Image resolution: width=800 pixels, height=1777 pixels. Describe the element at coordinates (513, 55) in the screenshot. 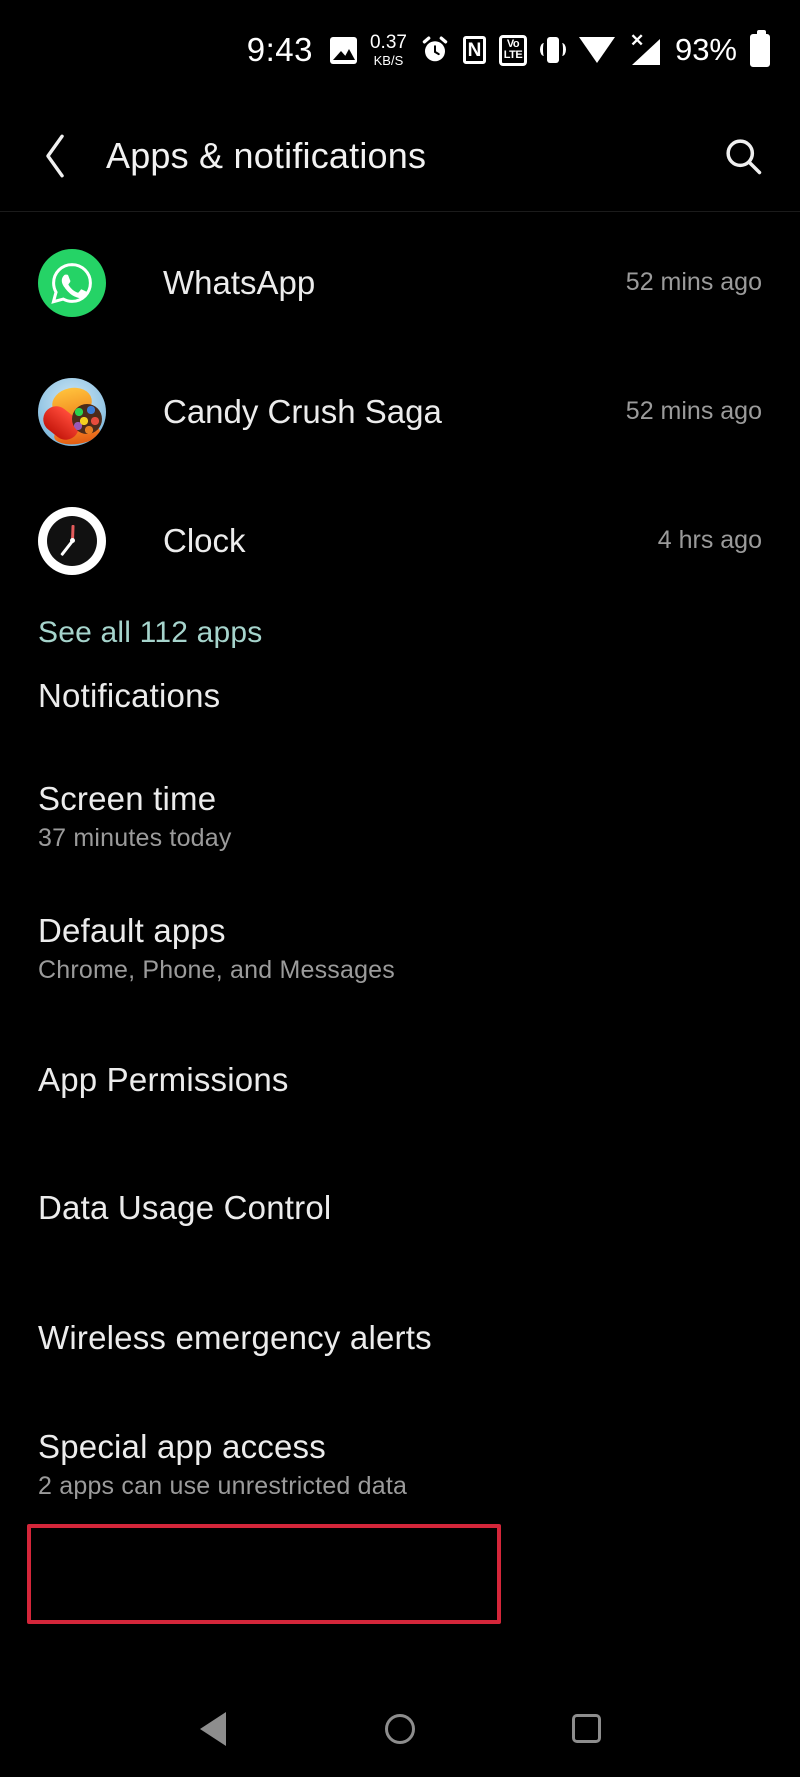

I see `volte-bottom-text: LTE` at that location.